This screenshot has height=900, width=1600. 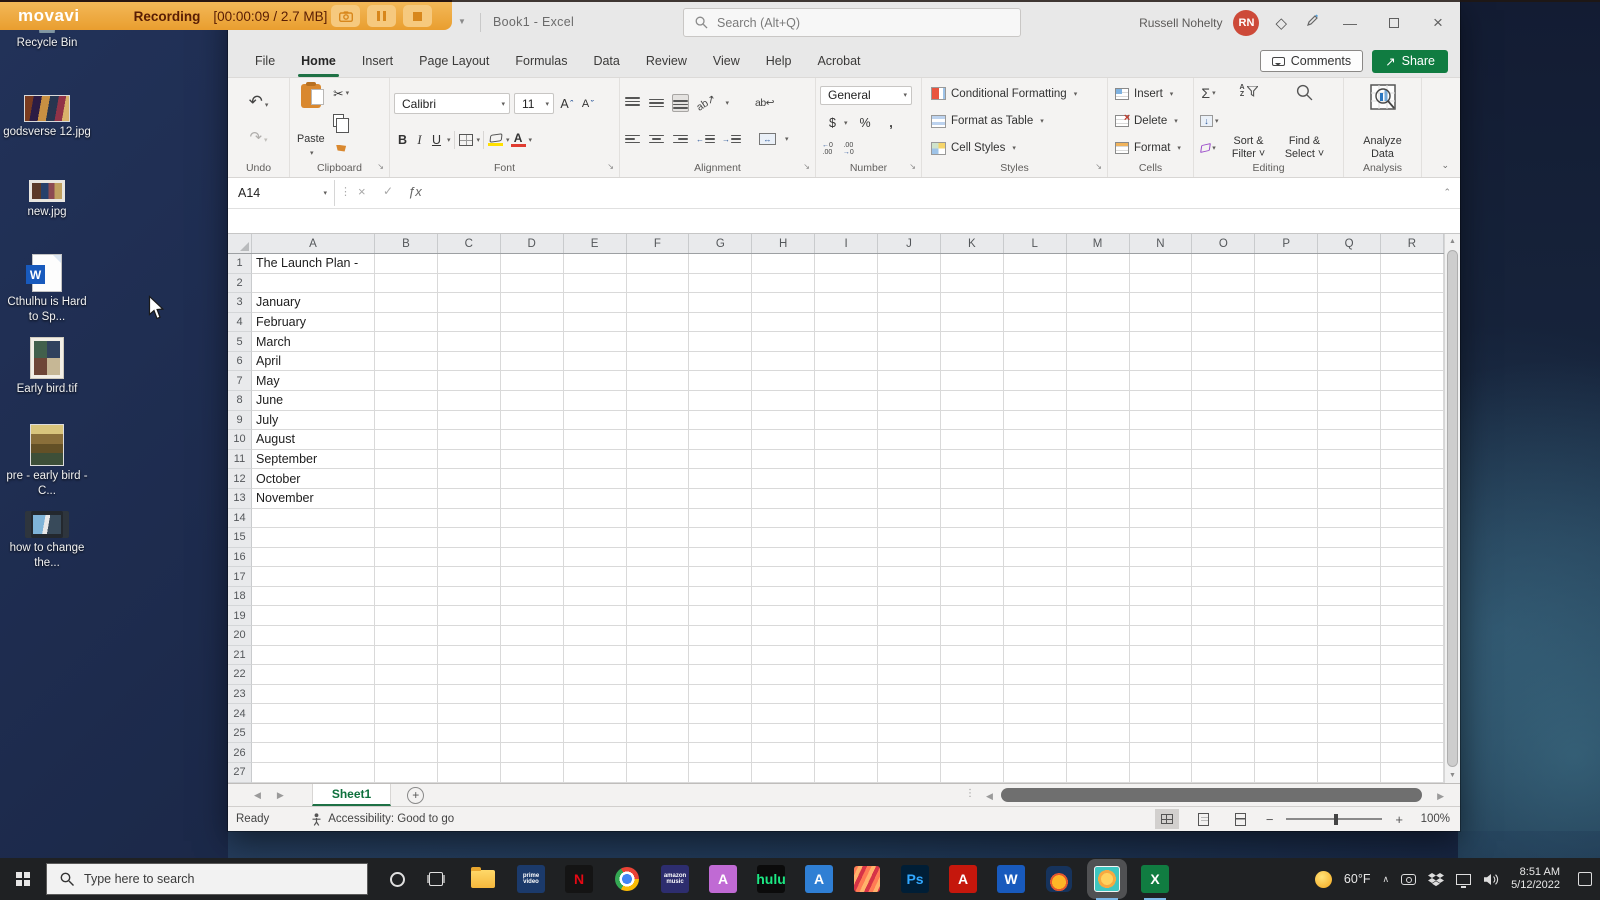 What do you see at coordinates (381, 16) in the screenshot?
I see `pause-button` at bounding box center [381, 16].